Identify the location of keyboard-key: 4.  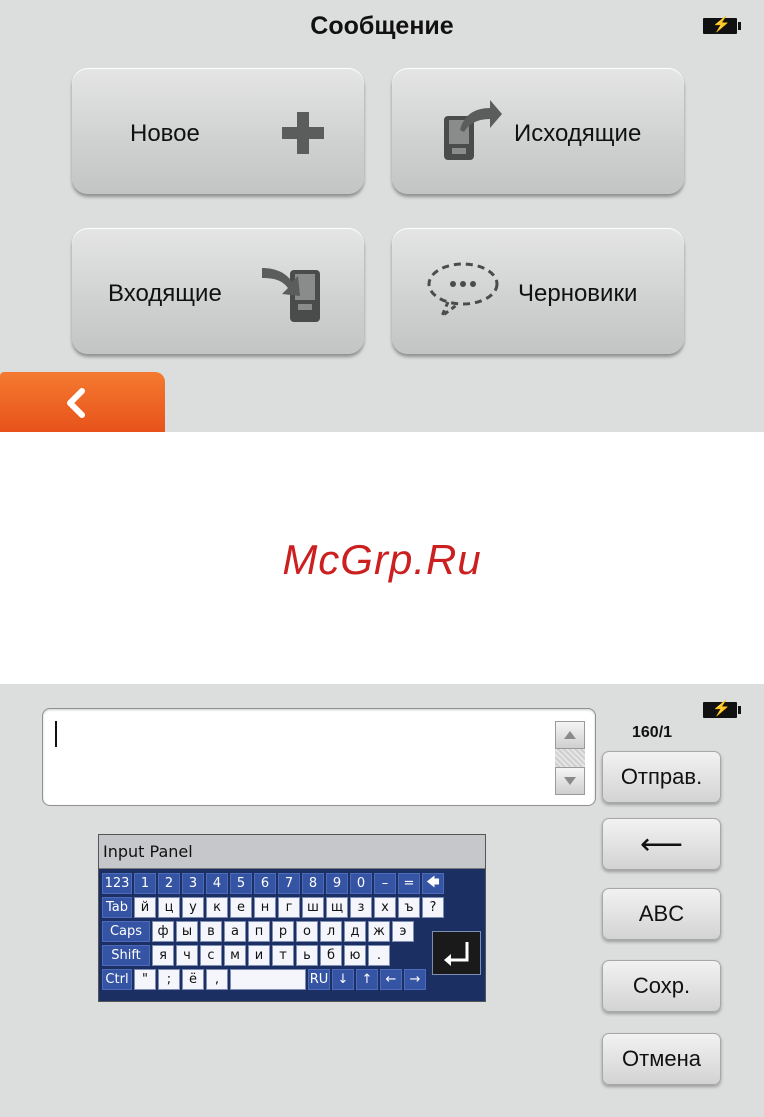
(217, 883).